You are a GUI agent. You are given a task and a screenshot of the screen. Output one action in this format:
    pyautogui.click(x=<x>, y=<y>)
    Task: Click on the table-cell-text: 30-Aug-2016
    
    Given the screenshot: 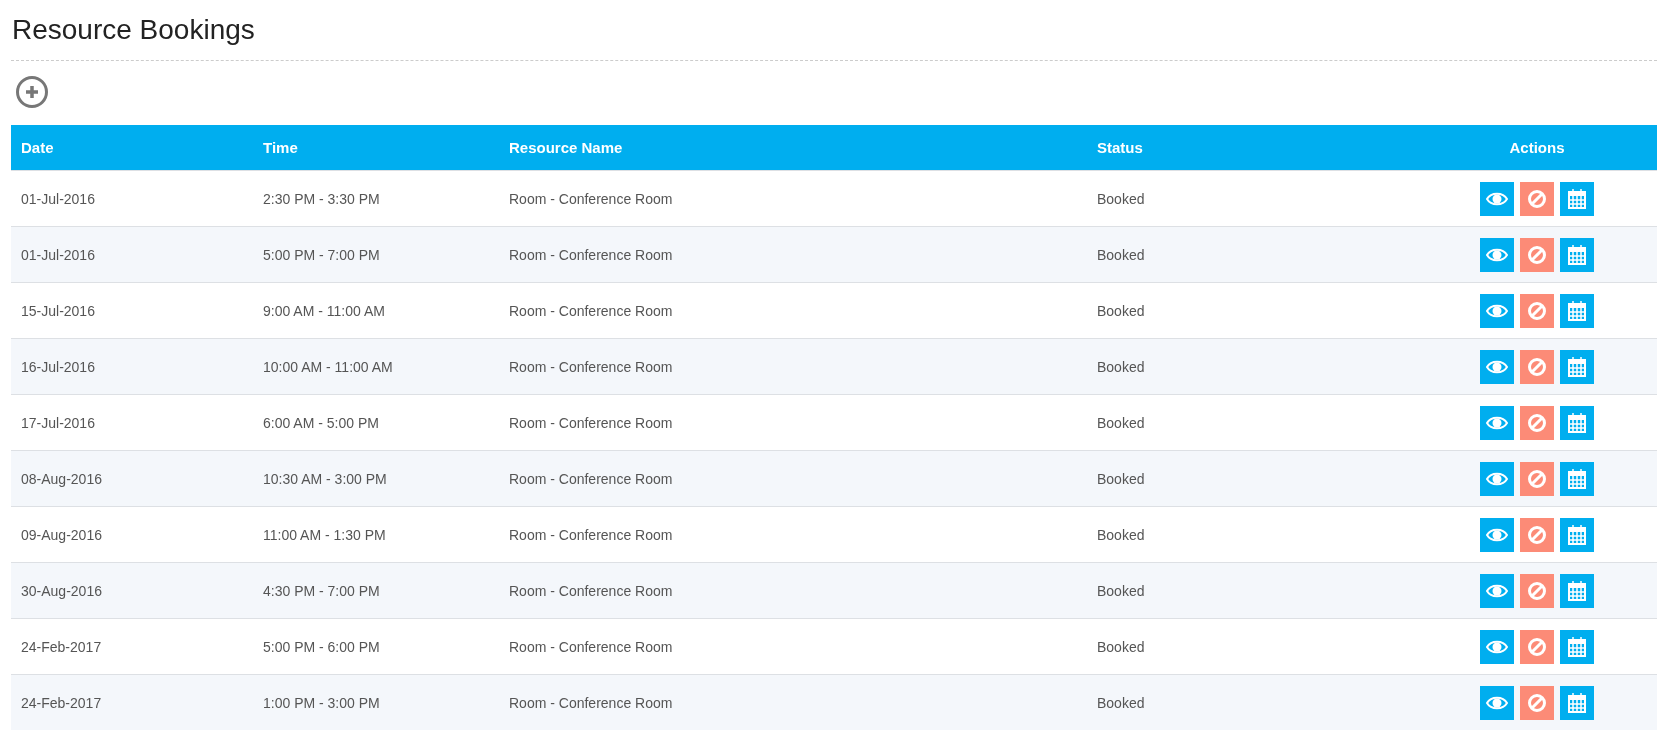 What is the action you would take?
    pyautogui.click(x=61, y=590)
    